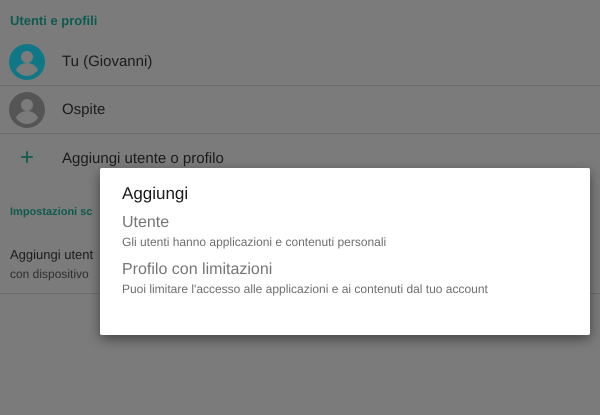 The width and height of the screenshot is (600, 415). What do you see at coordinates (143, 158) in the screenshot?
I see `add-user-label: Aggiungi utente o profilo` at bounding box center [143, 158].